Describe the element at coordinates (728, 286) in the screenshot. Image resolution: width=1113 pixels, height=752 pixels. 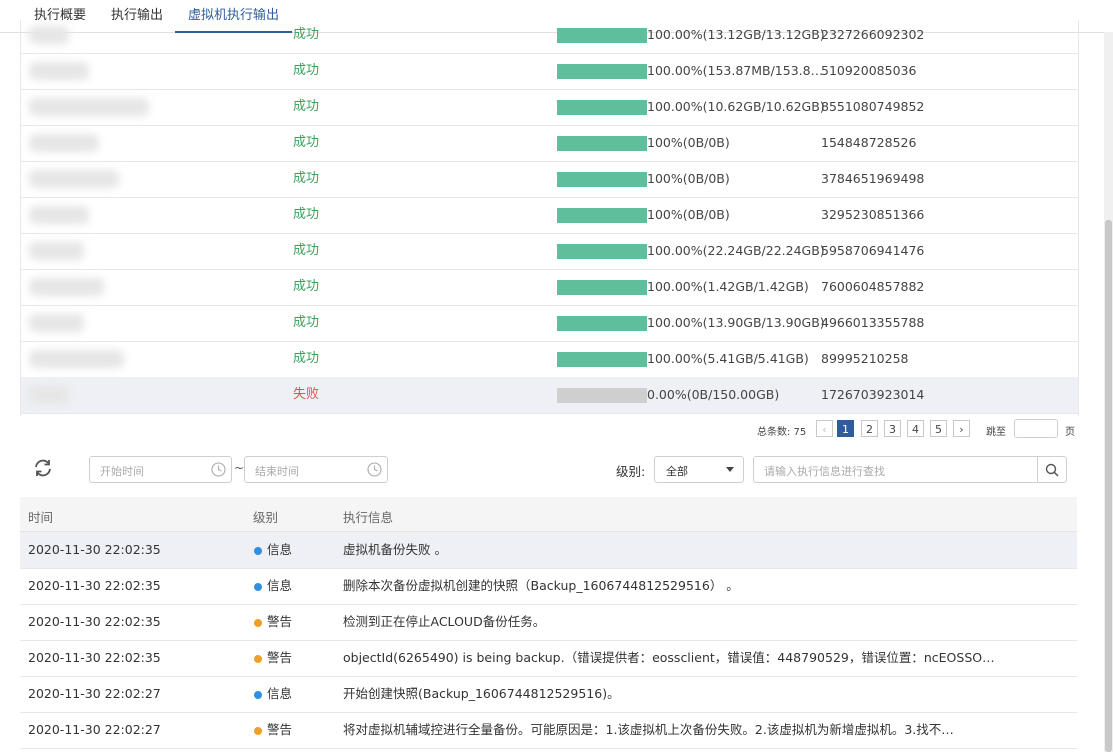
I see `progress-text: 100.00%(1.42GB/1.42GB)` at that location.